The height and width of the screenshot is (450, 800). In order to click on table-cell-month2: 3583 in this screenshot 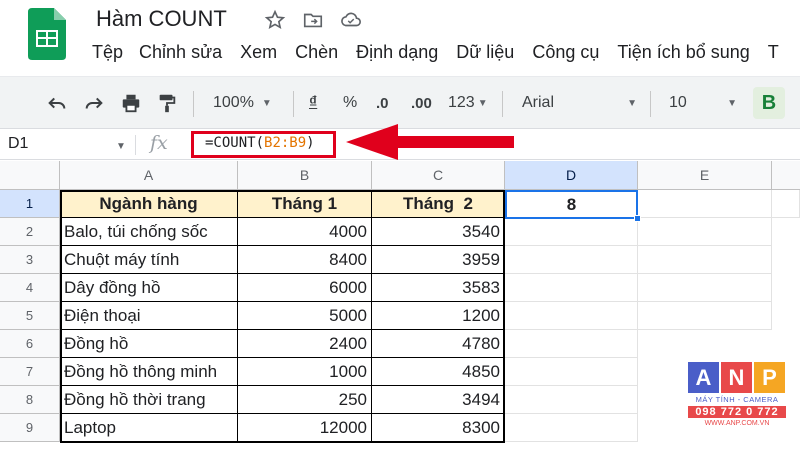, I will do `click(438, 288)`.